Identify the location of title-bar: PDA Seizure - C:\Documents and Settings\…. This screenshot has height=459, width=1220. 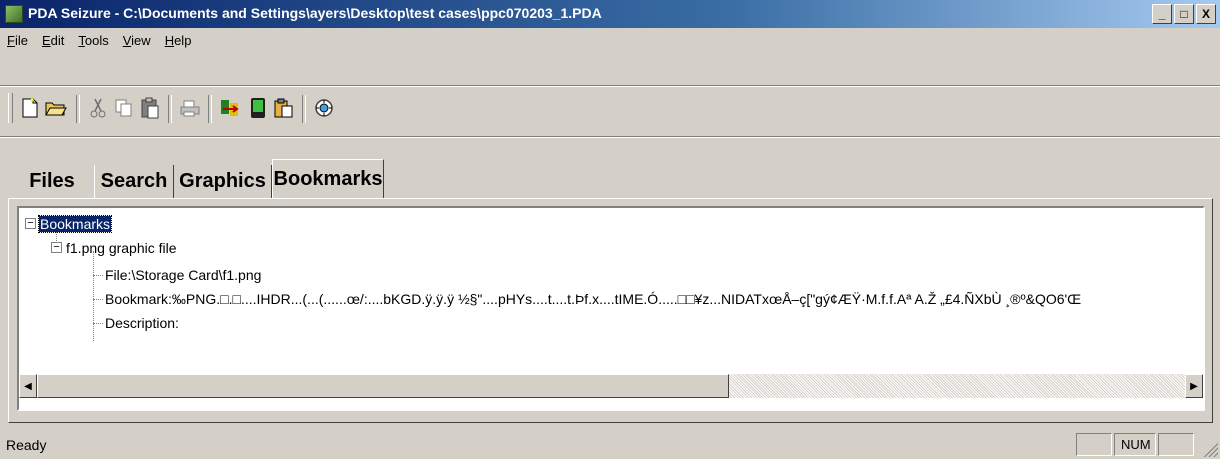
(610, 14).